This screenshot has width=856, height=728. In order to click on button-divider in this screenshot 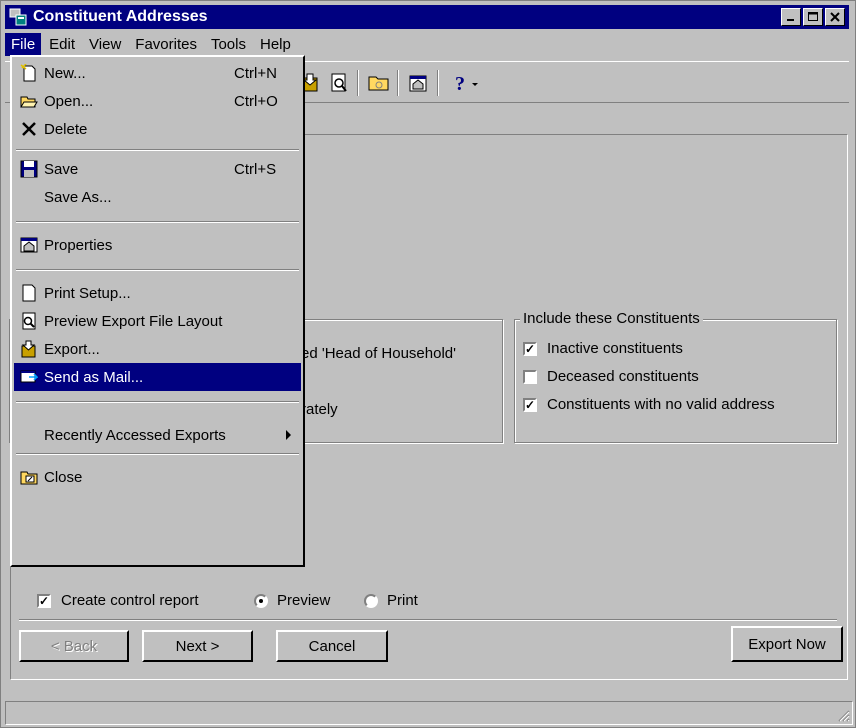, I will do `click(428, 620)`.